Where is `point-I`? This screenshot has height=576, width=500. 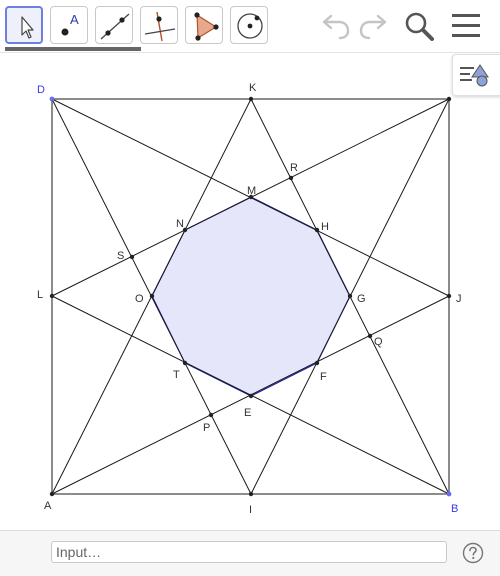 point-I is located at coordinates (251, 494).